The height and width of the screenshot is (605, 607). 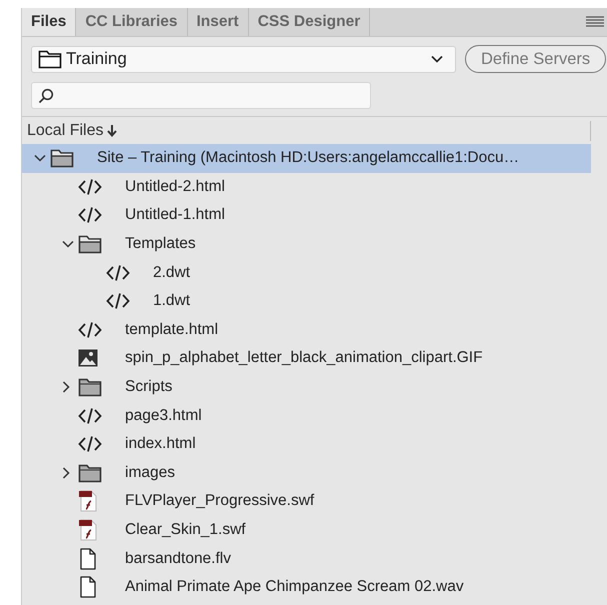 I want to click on tab: Files, so click(x=49, y=22).